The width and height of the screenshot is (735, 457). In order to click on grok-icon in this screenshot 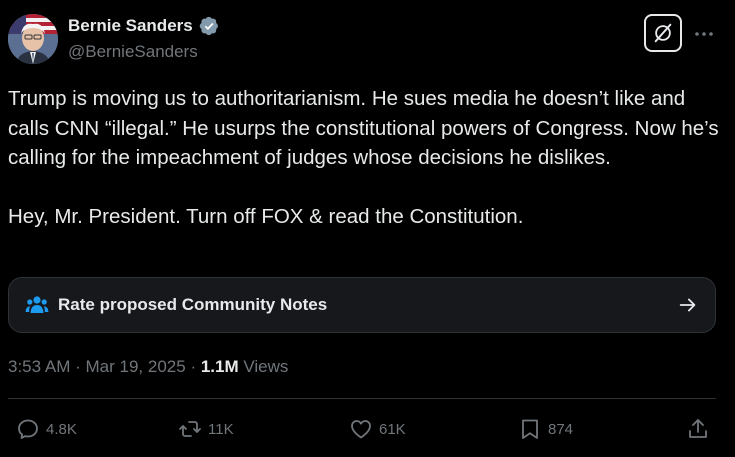, I will do `click(663, 33)`.